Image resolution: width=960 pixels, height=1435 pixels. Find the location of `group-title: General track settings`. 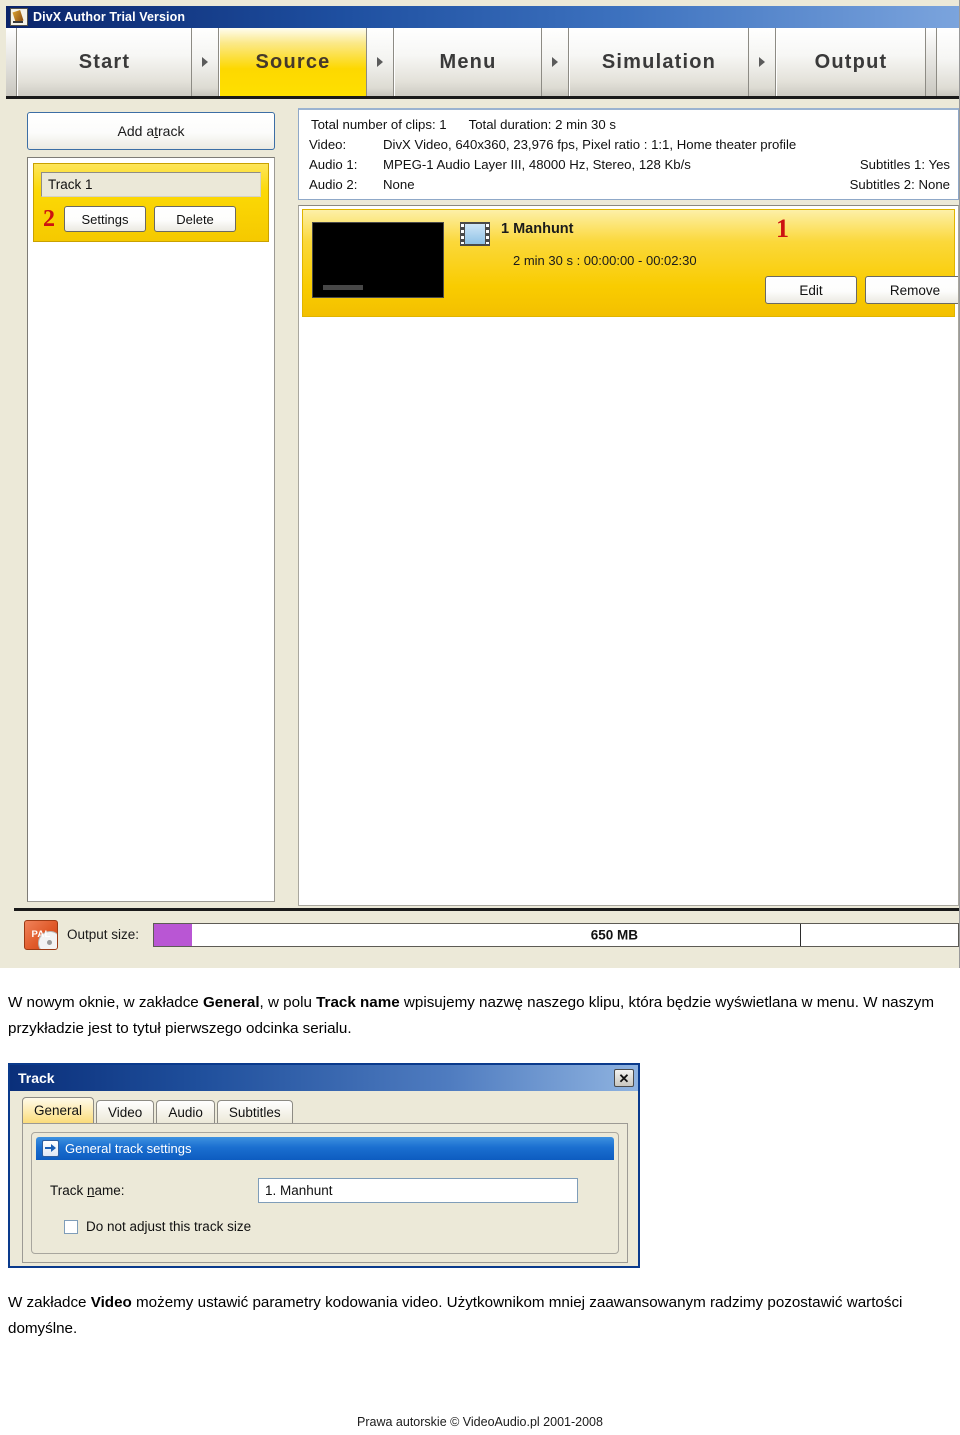

group-title: General track settings is located at coordinates (128, 1148).